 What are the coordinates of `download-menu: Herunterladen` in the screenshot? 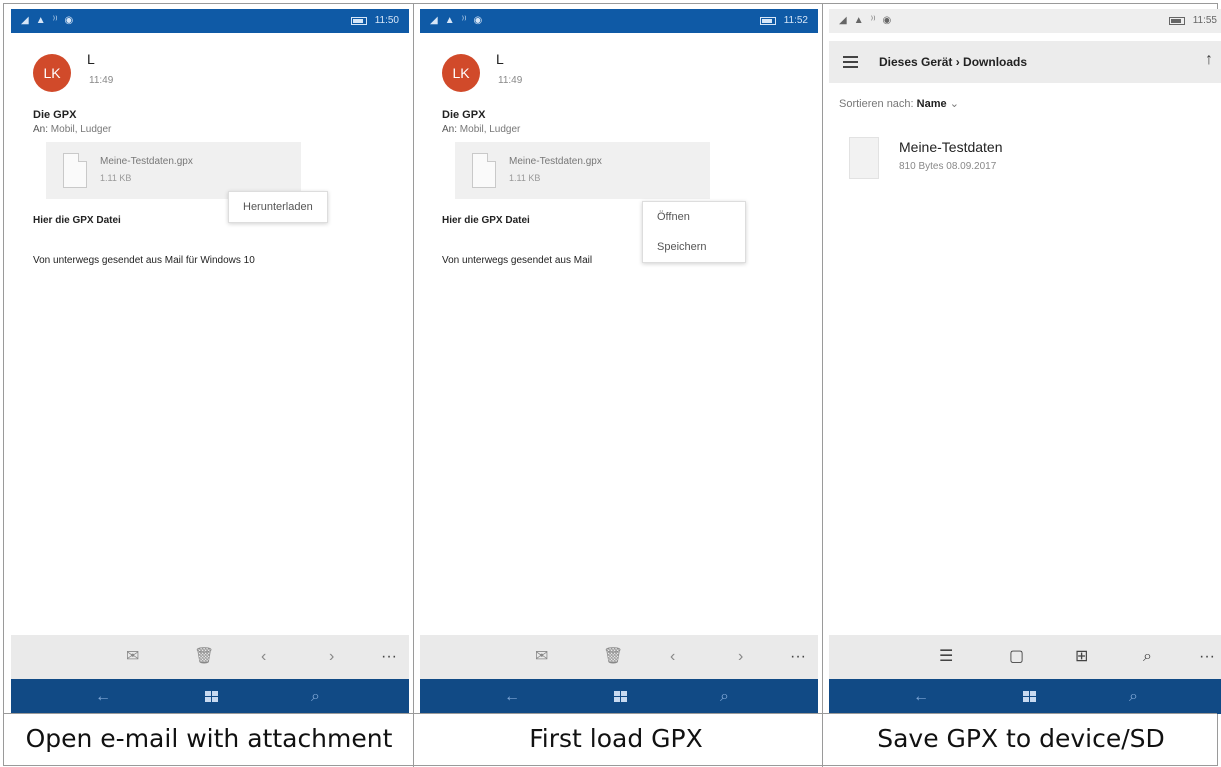 It's located at (278, 207).